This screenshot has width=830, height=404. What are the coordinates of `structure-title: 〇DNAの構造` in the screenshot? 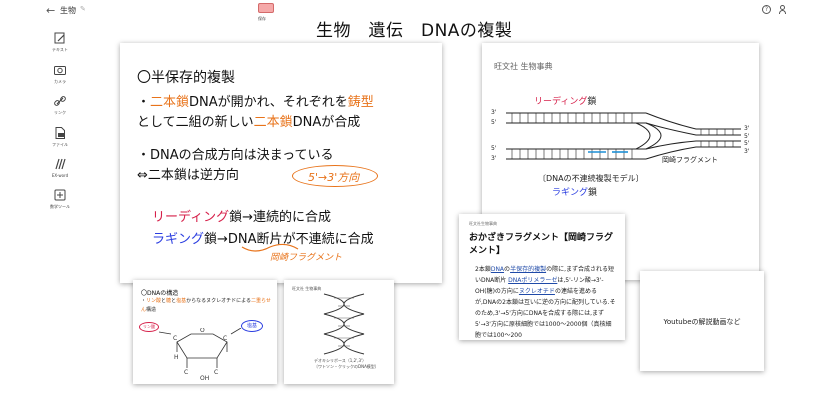 It's located at (160, 293).